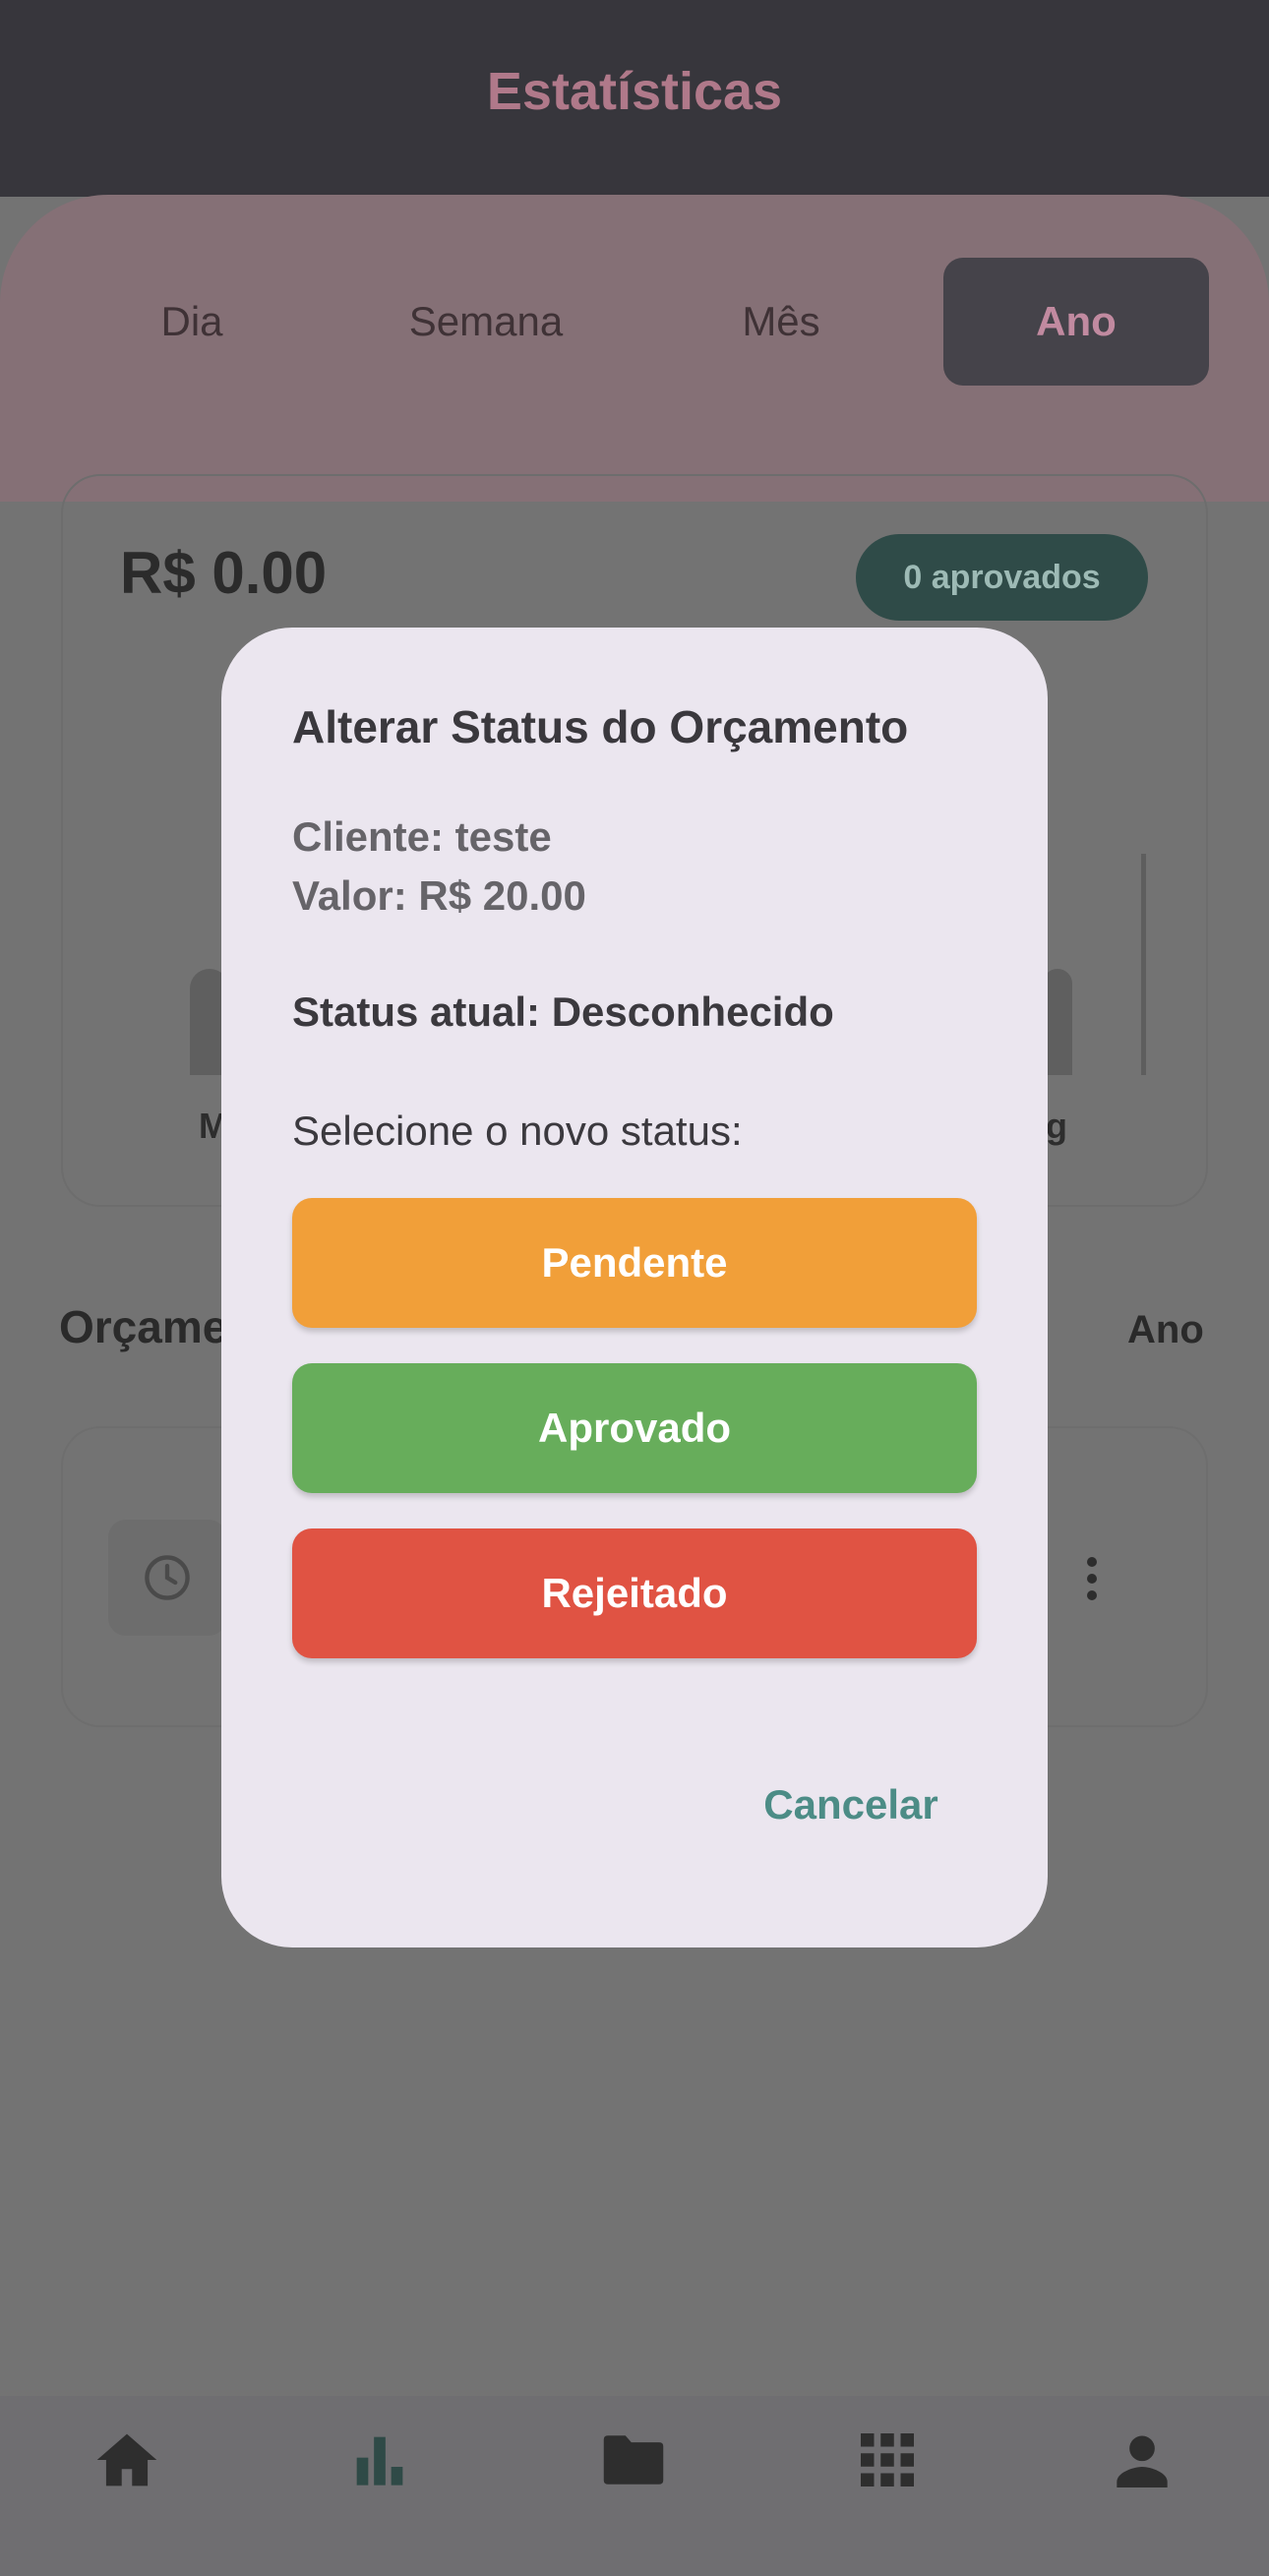 The height and width of the screenshot is (2576, 1269). What do you see at coordinates (517, 1131) in the screenshot?
I see `select-status-prompt: Selecione o novo status:` at bounding box center [517, 1131].